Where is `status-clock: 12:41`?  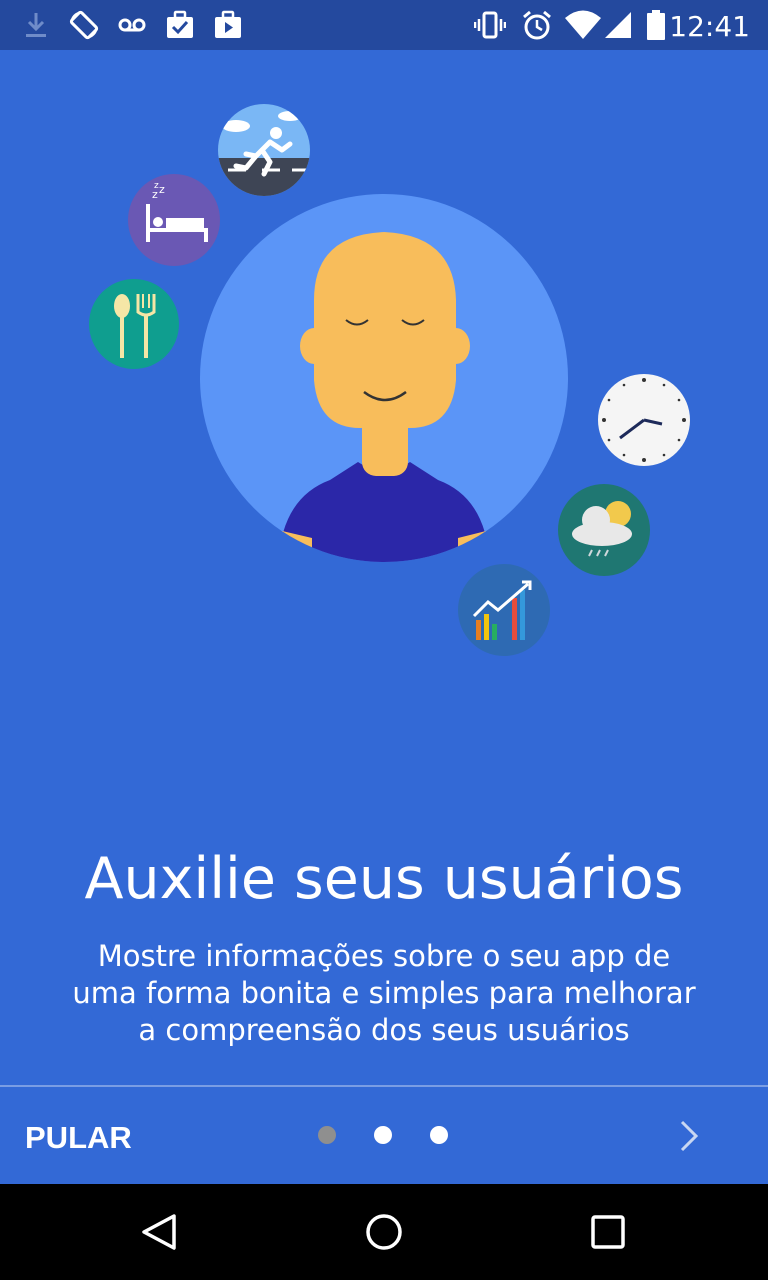
status-clock: 12:41 is located at coordinates (709, 26).